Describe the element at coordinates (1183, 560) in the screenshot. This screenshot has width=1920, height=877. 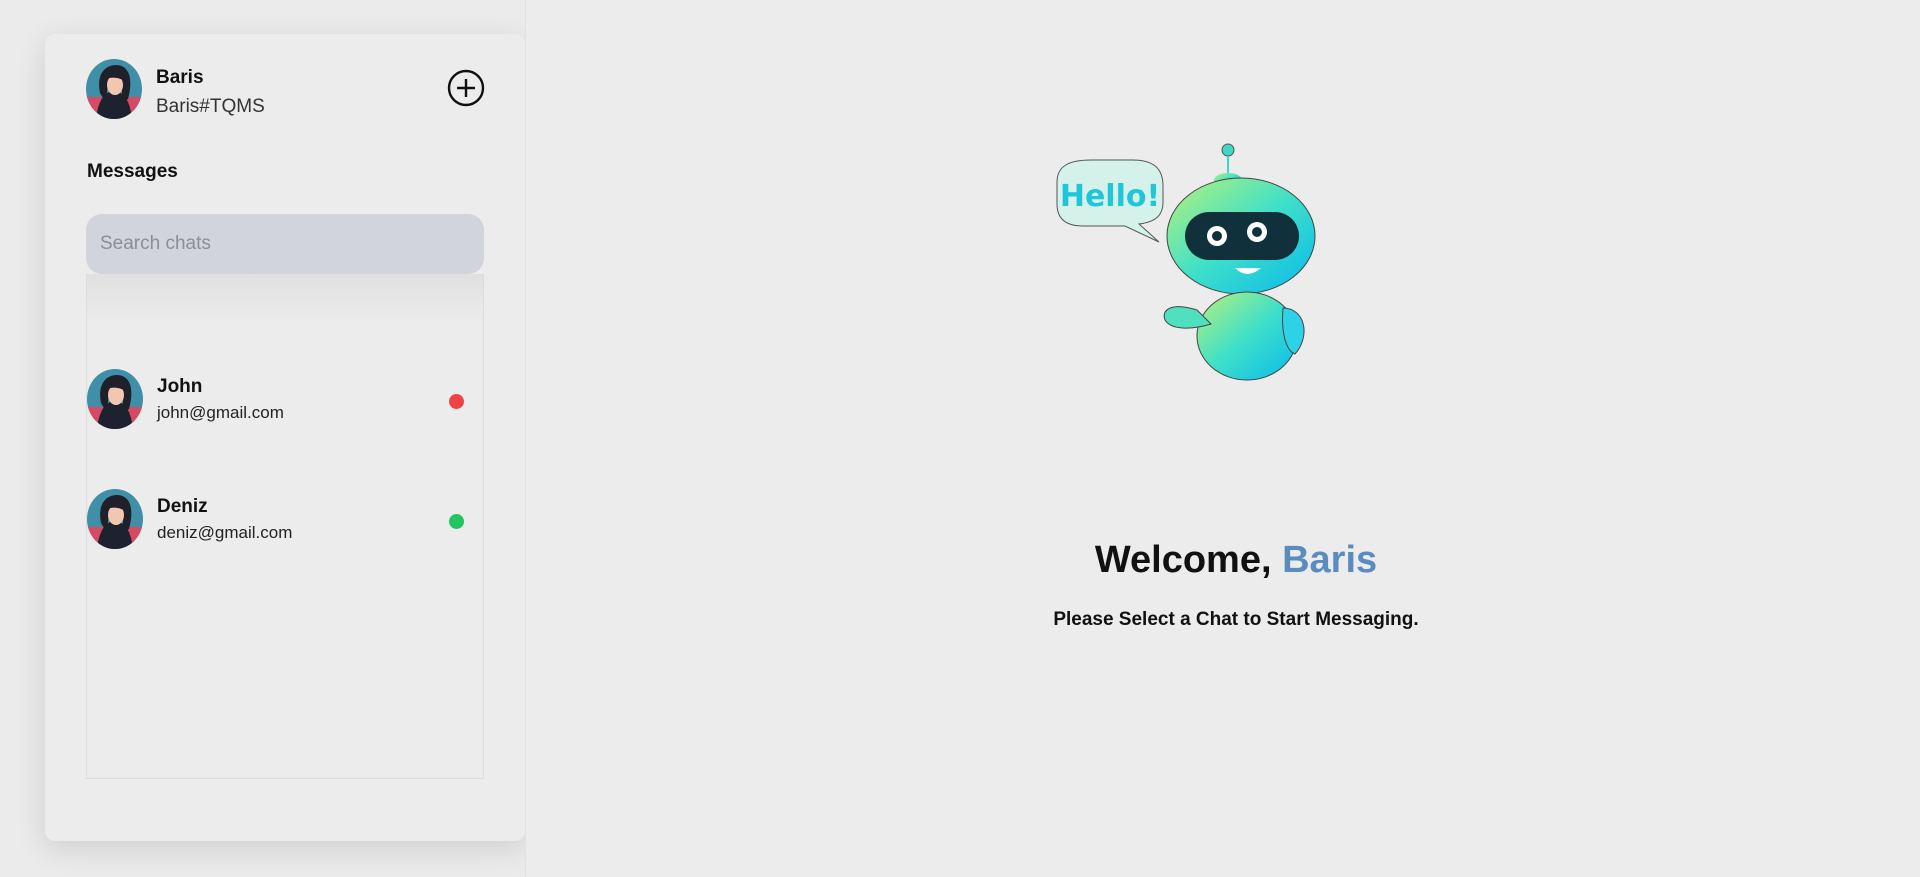
I see `welcome-prefix: Welcome,` at that location.